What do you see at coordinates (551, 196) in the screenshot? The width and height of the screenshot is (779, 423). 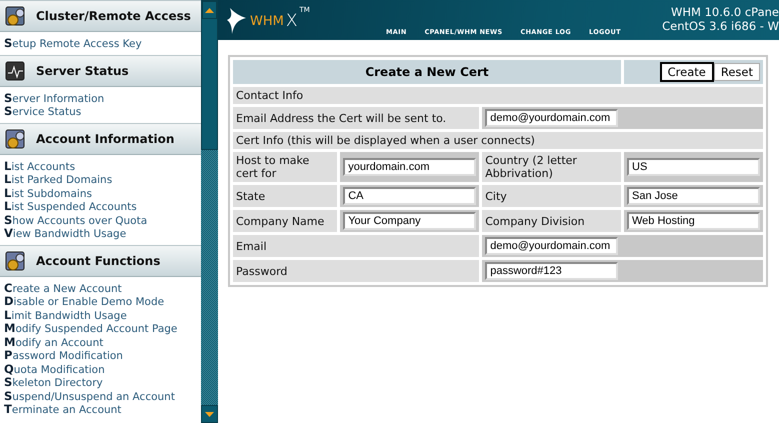 I see `field-label: City` at bounding box center [551, 196].